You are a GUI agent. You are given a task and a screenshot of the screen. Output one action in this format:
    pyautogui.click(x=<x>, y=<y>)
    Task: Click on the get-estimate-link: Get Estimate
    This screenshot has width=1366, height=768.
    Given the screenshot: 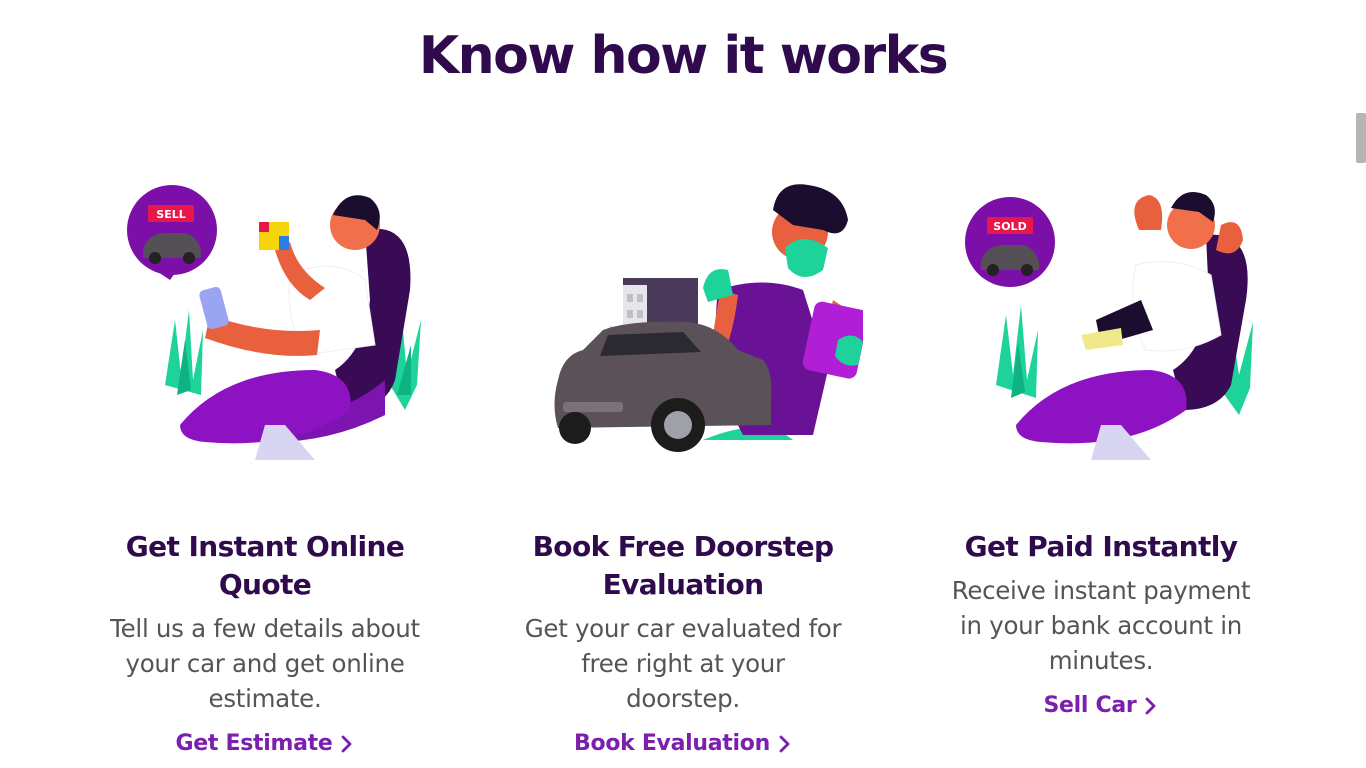 What is the action you would take?
    pyautogui.click(x=265, y=743)
    